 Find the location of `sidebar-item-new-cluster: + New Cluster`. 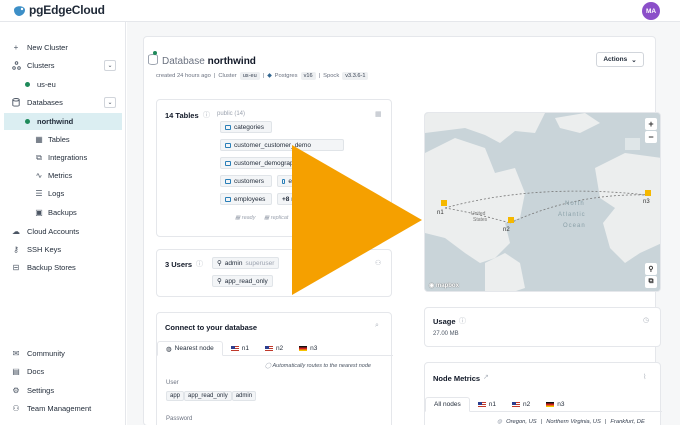

sidebar-item-new-cluster: + New Cluster is located at coordinates (63, 47).